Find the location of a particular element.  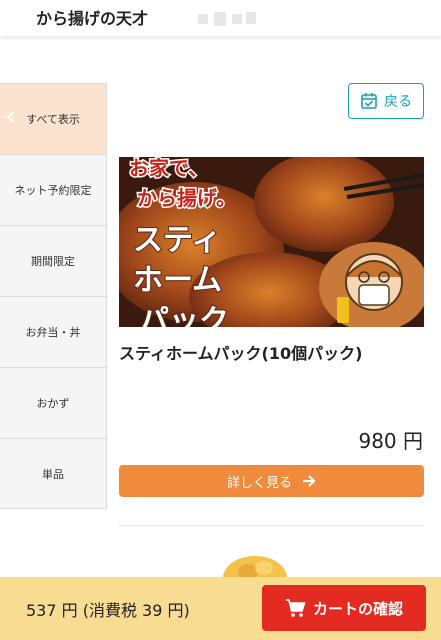

page-title: から揚げの天才 is located at coordinates (92, 18).